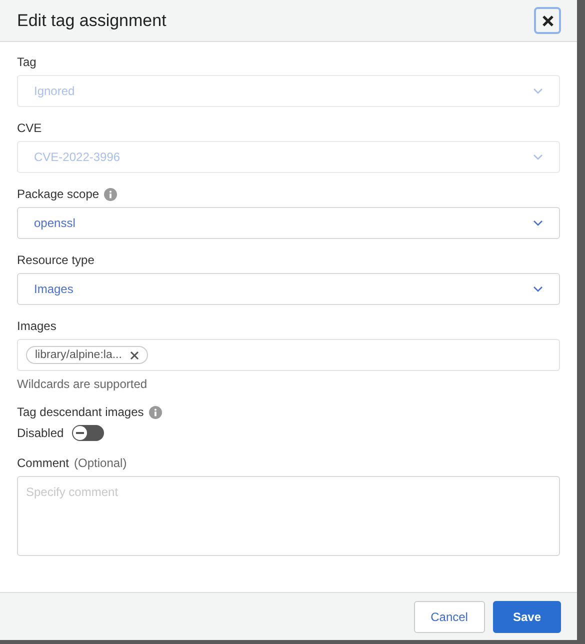  What do you see at coordinates (449, 616) in the screenshot?
I see `cancel-button: Cancel` at bounding box center [449, 616].